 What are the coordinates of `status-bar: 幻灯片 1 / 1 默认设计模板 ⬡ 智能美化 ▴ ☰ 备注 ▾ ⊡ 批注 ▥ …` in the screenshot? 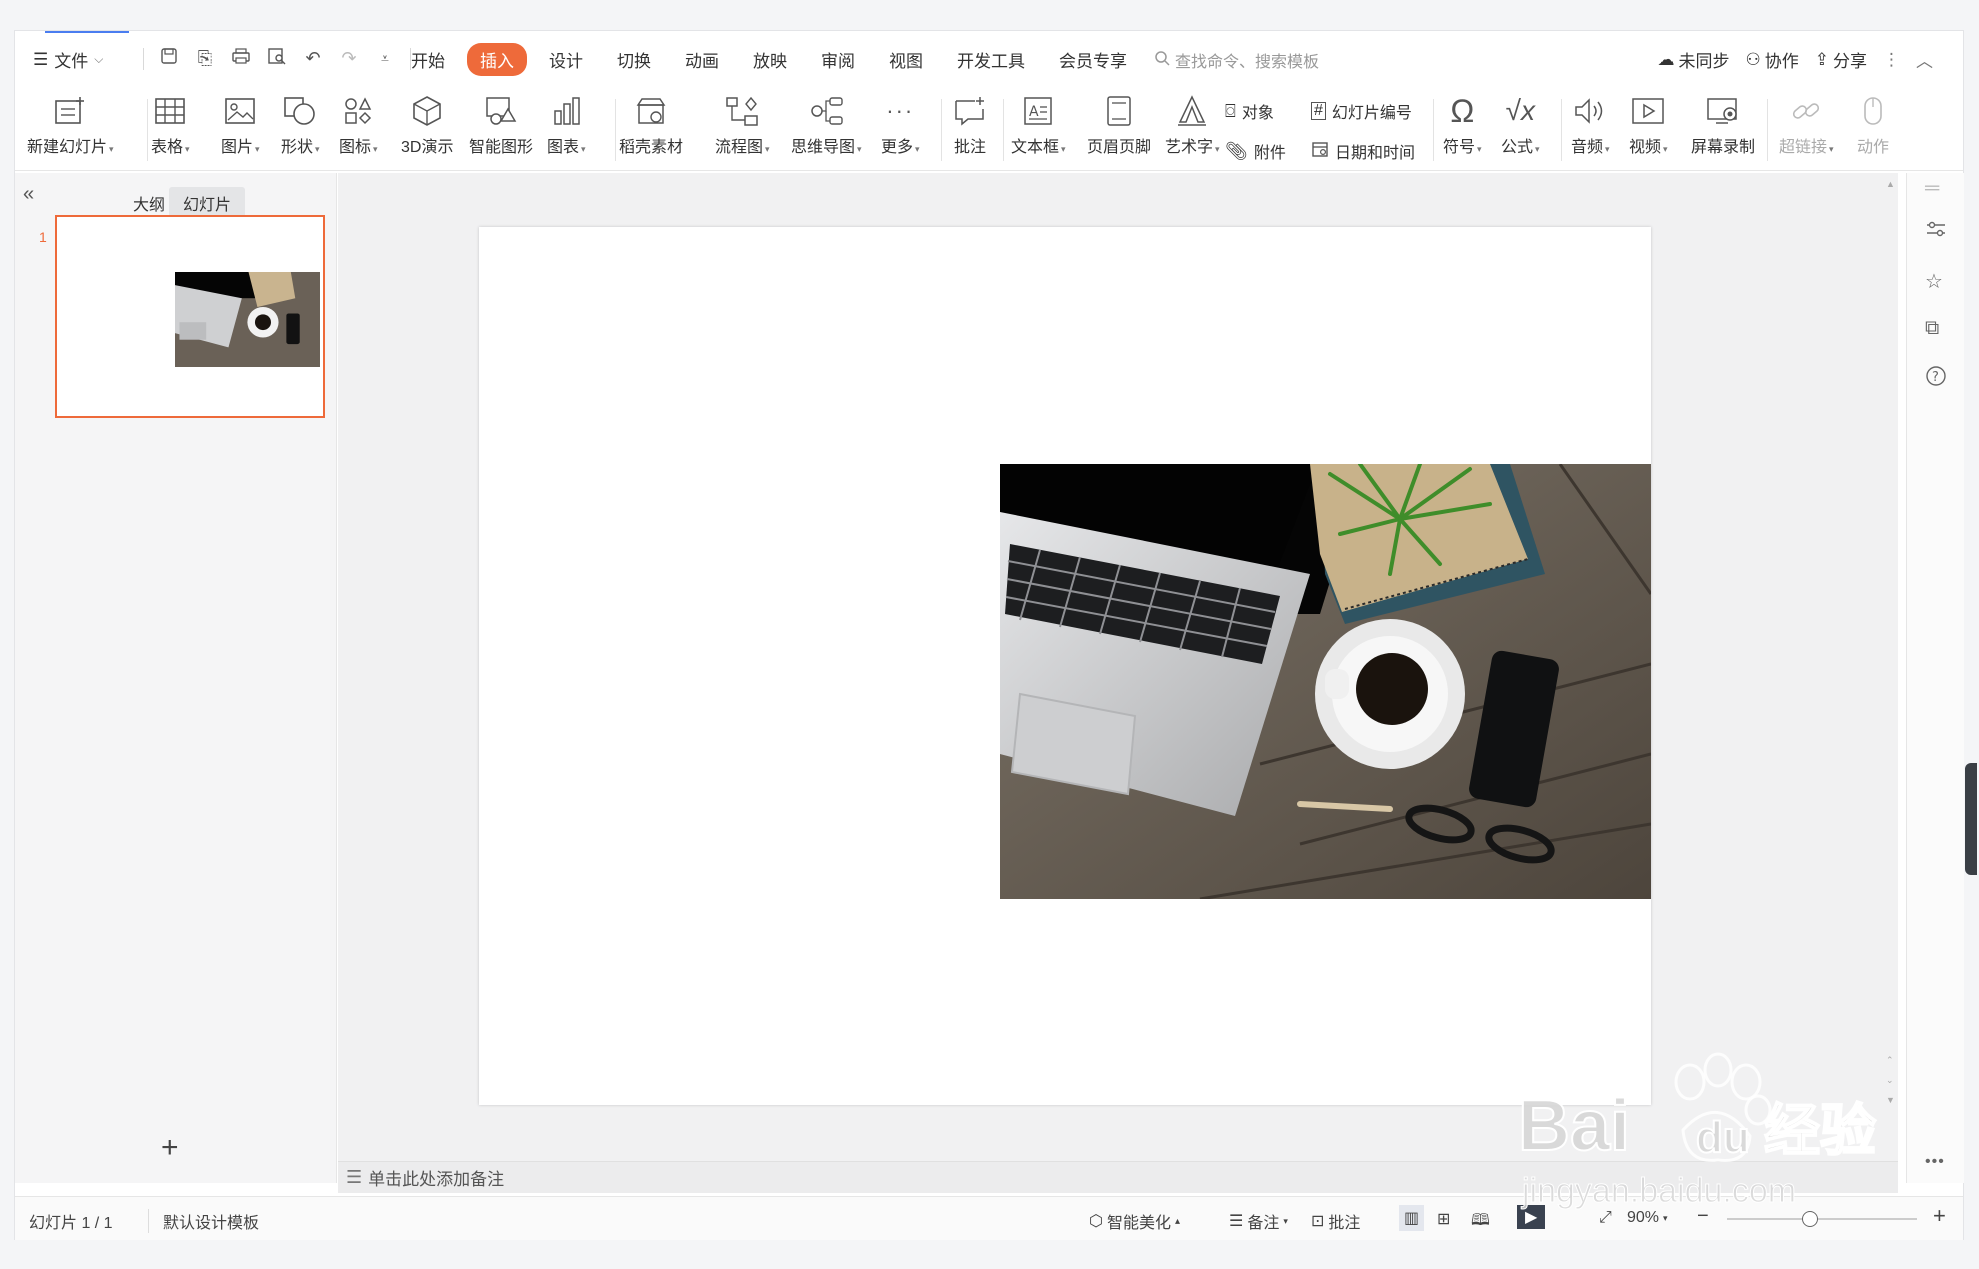 It's located at (989, 1218).